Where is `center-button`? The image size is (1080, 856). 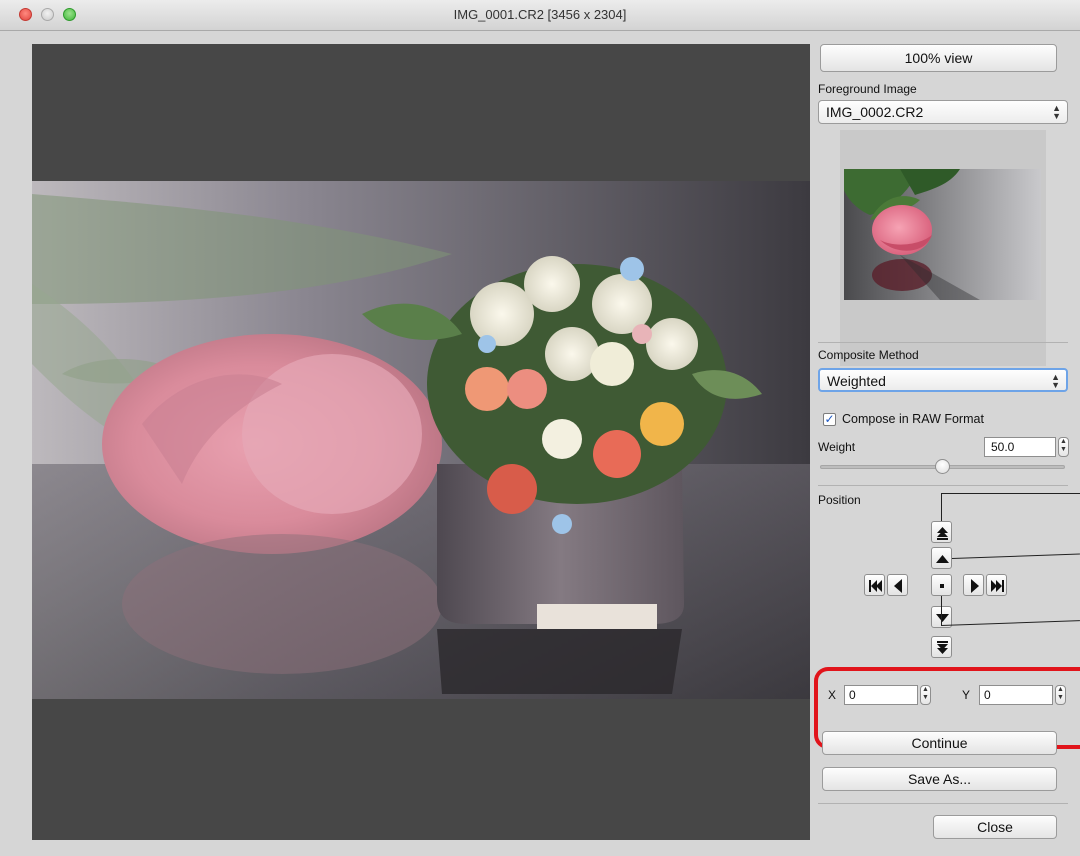
center-button is located at coordinates (941, 585).